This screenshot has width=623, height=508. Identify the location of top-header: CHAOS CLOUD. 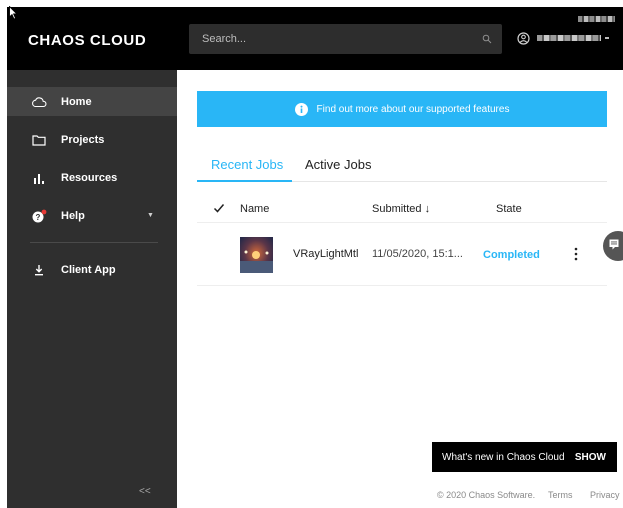
(315, 38).